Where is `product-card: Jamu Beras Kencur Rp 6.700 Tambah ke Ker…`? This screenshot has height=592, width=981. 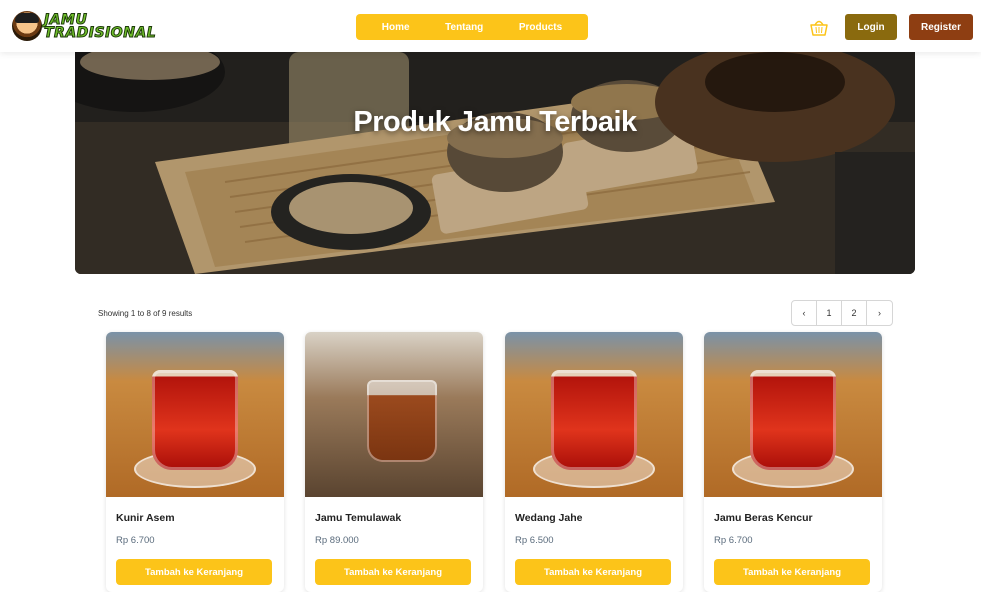 product-card: Jamu Beras Kencur Rp 6.700 Tambah ke Ker… is located at coordinates (793, 462).